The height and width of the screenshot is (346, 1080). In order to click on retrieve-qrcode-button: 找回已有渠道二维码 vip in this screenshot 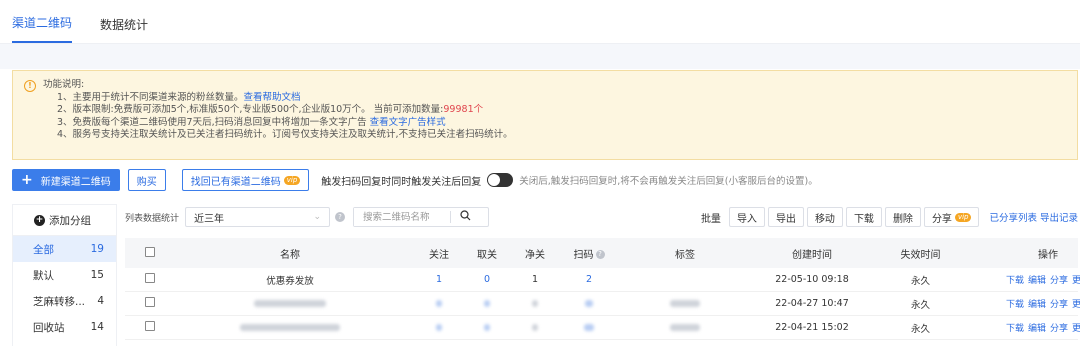, I will do `click(245, 180)`.